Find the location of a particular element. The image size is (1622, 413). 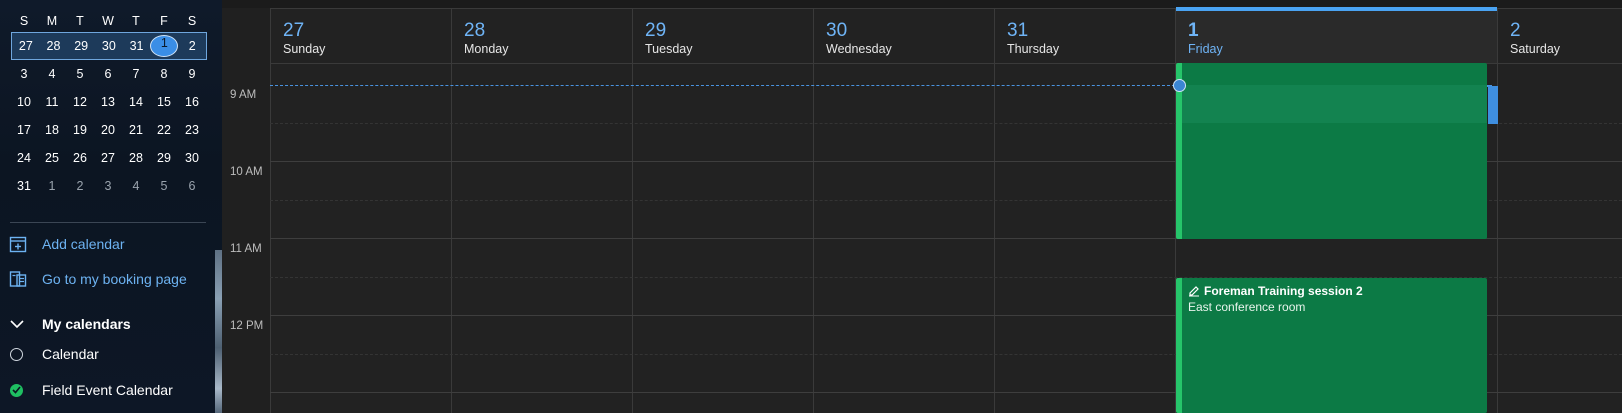

mini-calendar-week: 10 11 12 13 14 15 16 is located at coordinates (108, 102).